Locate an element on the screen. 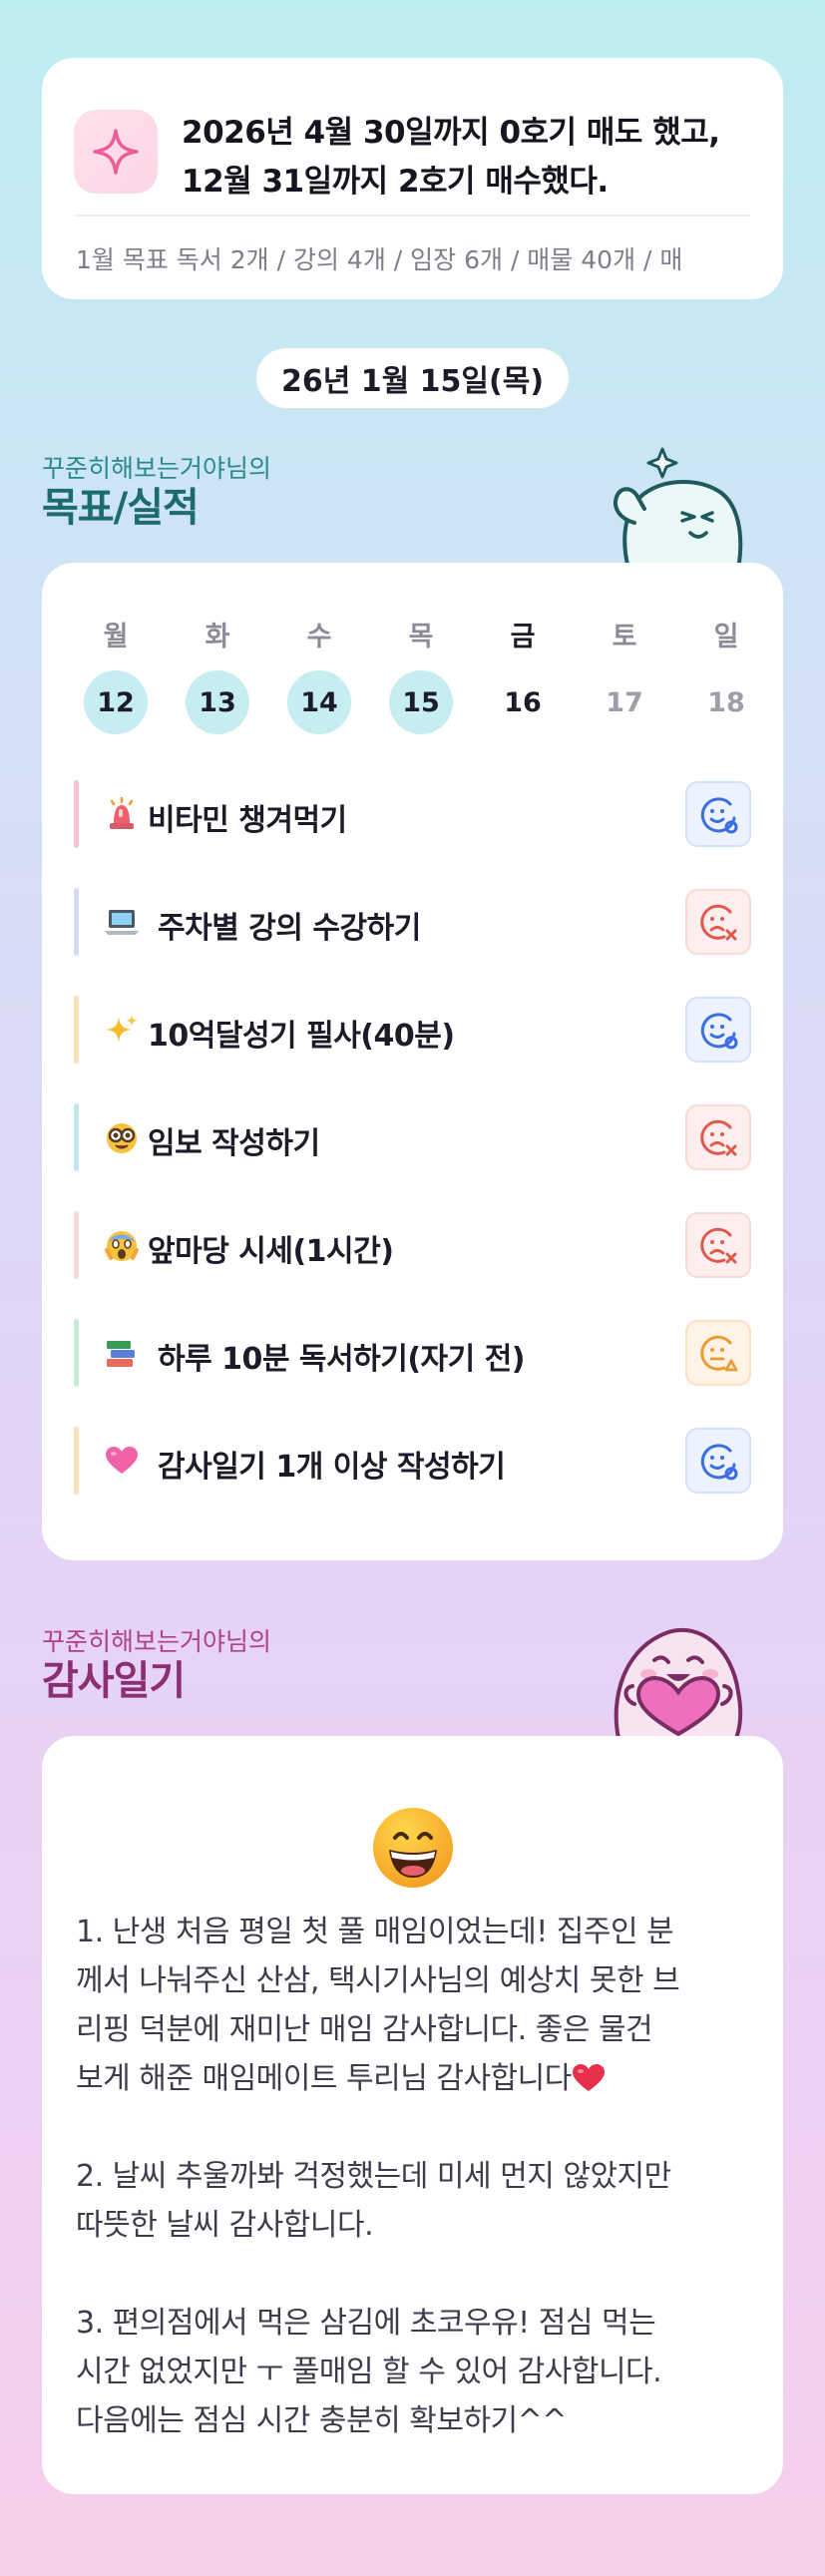 The image size is (825, 2576). mascot-thumbs-up-illustration is located at coordinates (673, 505).